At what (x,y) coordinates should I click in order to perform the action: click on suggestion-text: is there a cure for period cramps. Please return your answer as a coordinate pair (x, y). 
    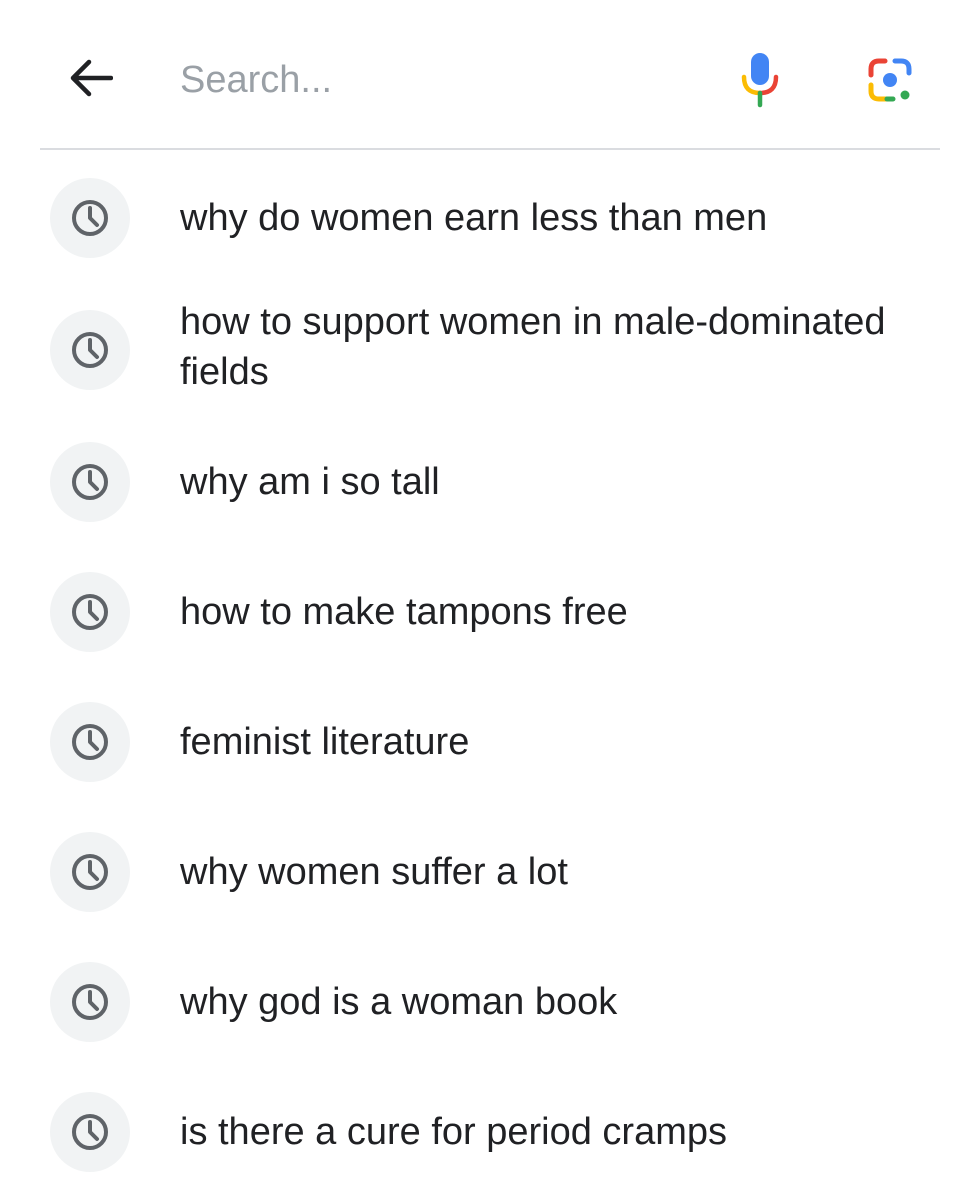
    Looking at the image, I should click on (454, 1132).